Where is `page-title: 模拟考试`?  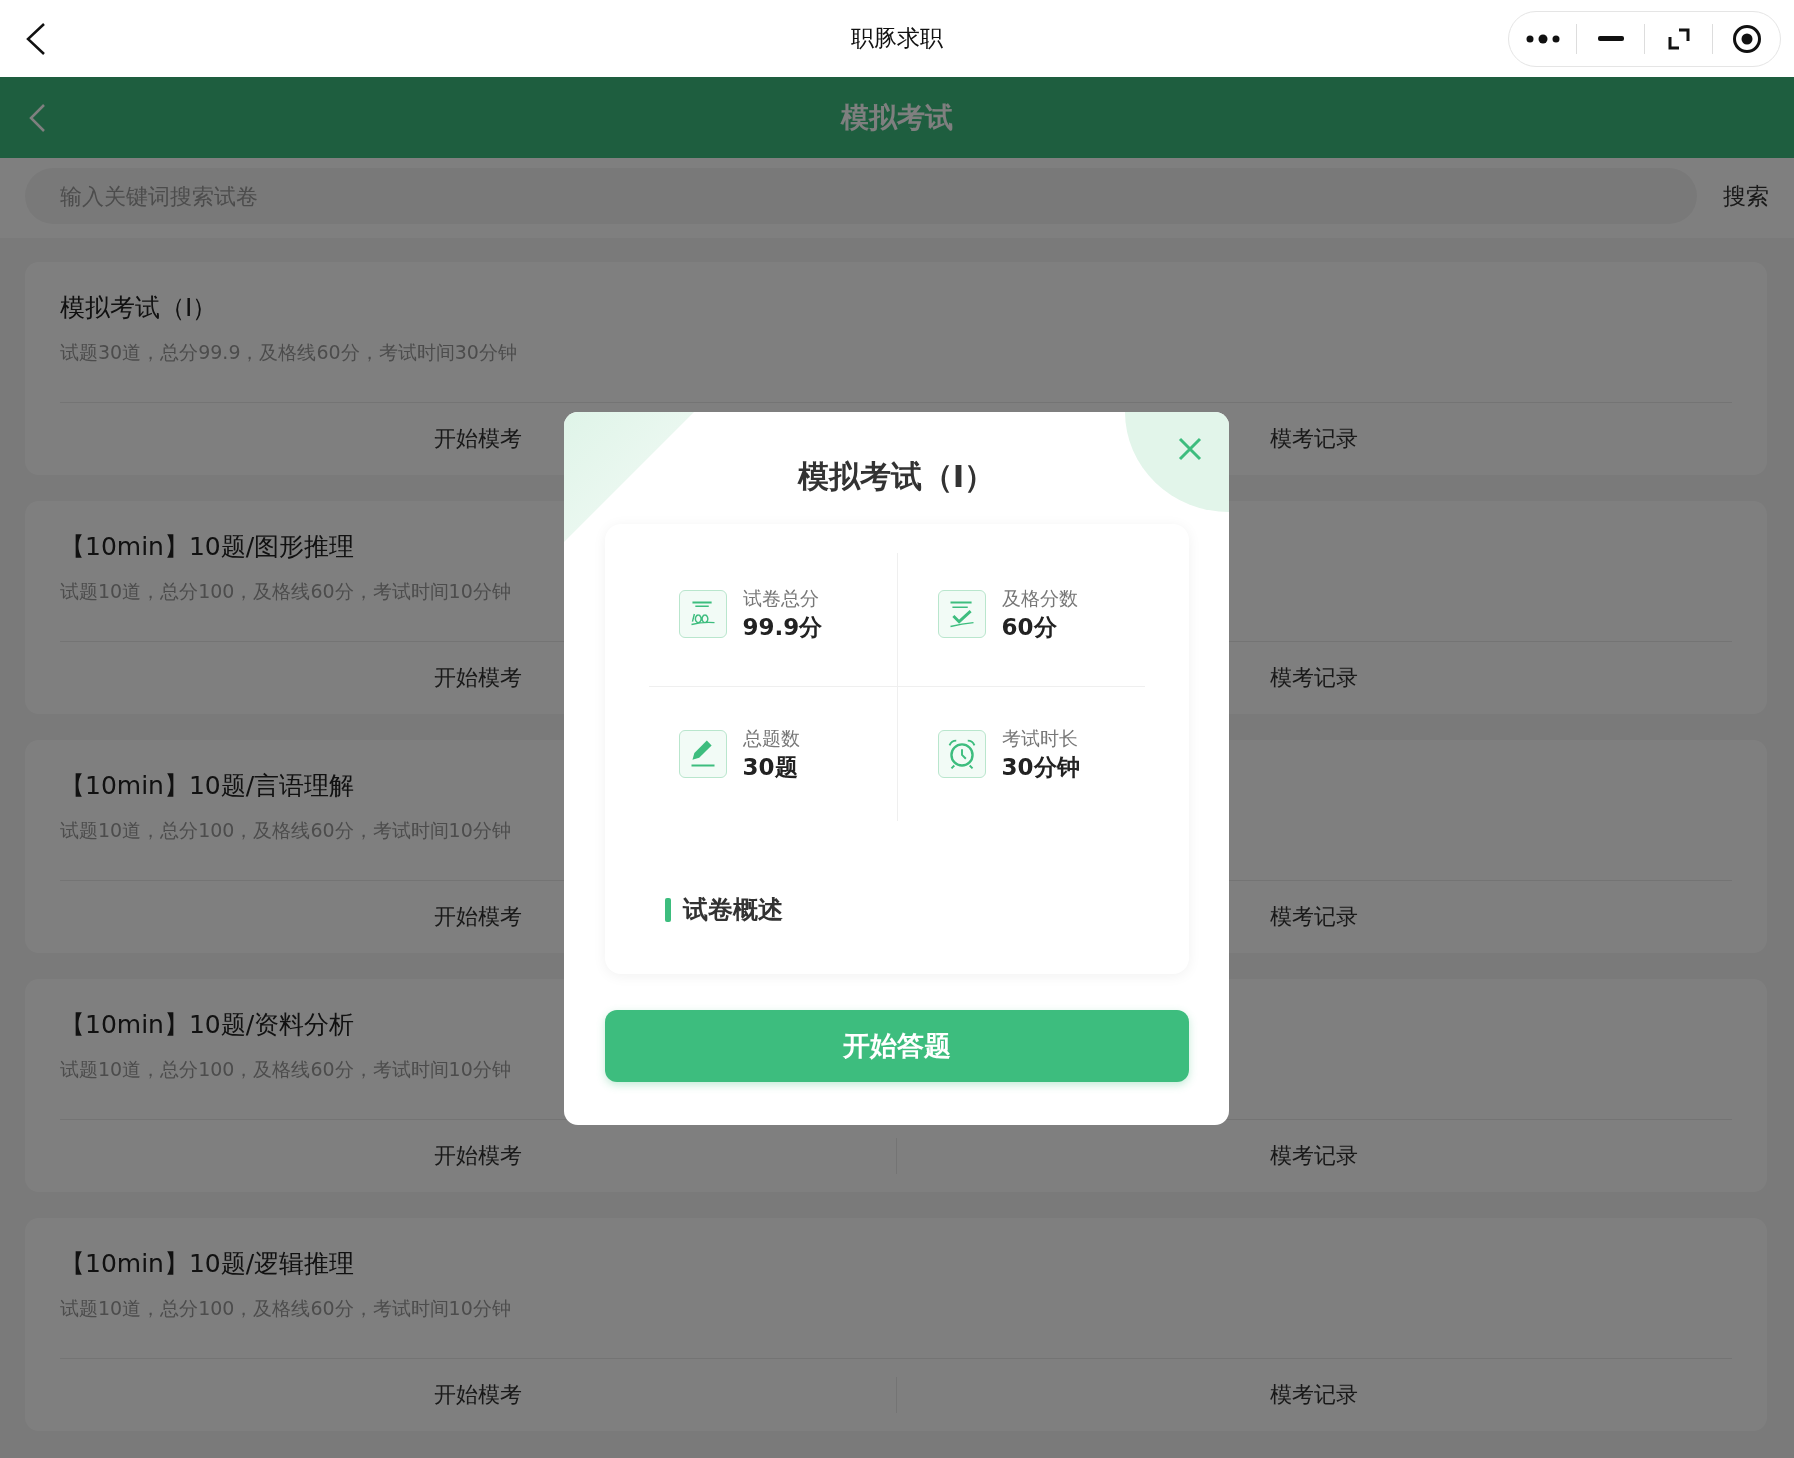
page-title: 模拟考试 is located at coordinates (897, 117).